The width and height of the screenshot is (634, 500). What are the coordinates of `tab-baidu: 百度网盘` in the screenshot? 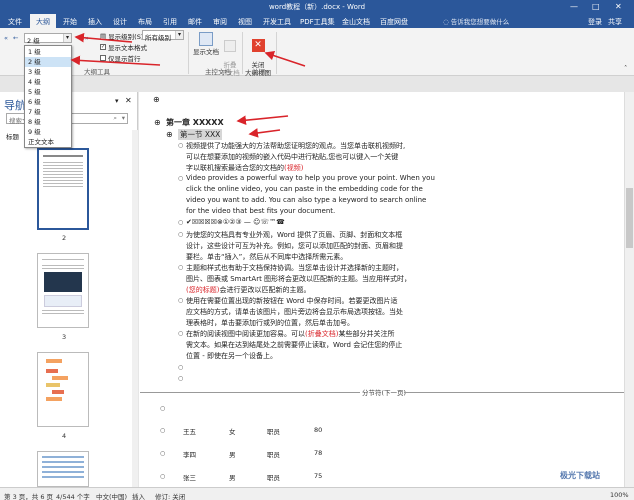 It's located at (394, 22).